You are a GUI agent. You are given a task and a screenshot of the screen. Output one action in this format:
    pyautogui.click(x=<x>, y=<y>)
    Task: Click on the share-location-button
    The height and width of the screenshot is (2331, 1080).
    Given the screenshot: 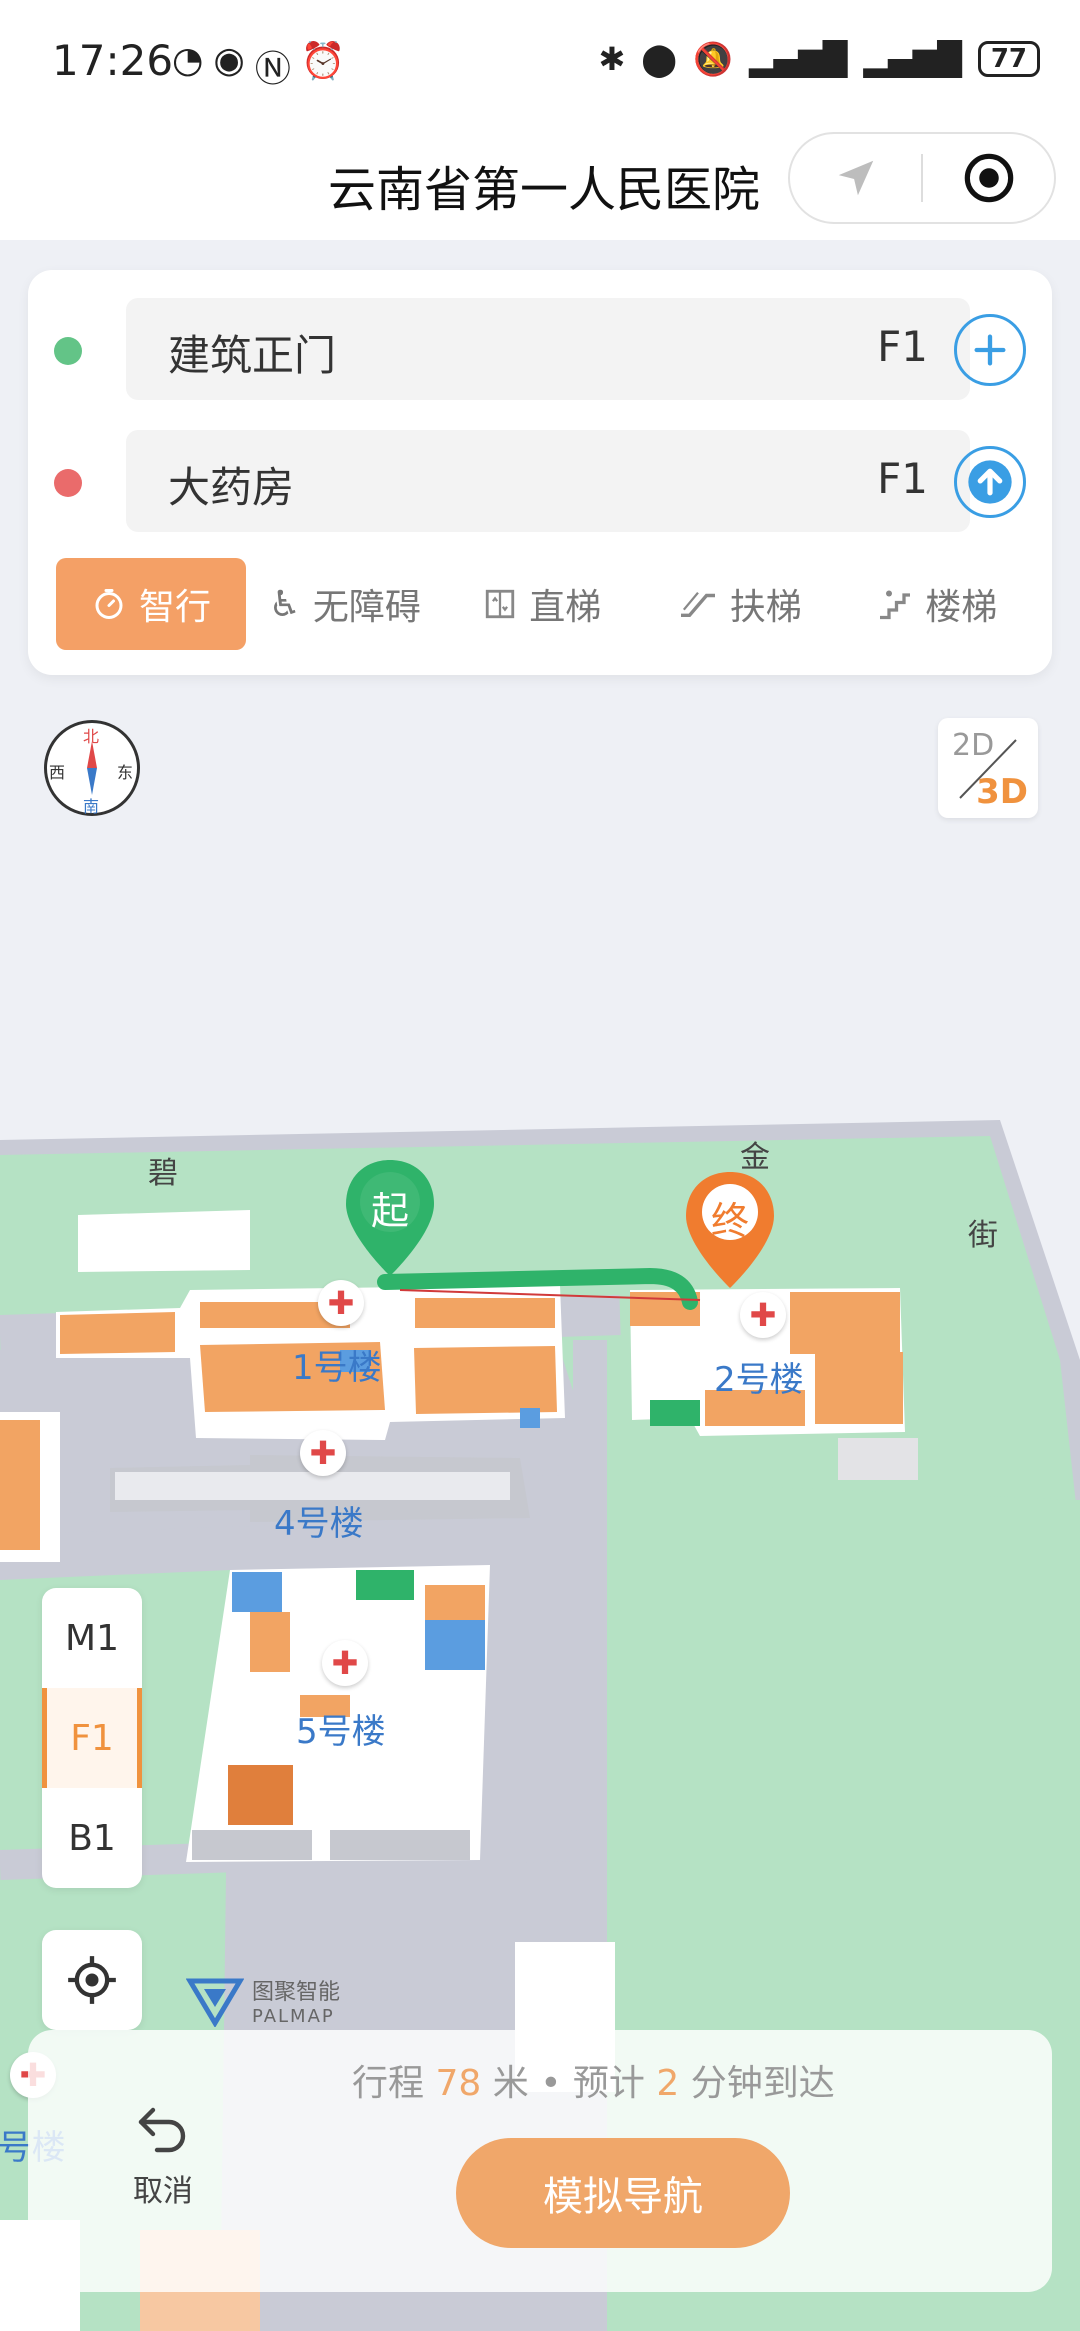 What is the action you would take?
    pyautogui.click(x=855, y=178)
    